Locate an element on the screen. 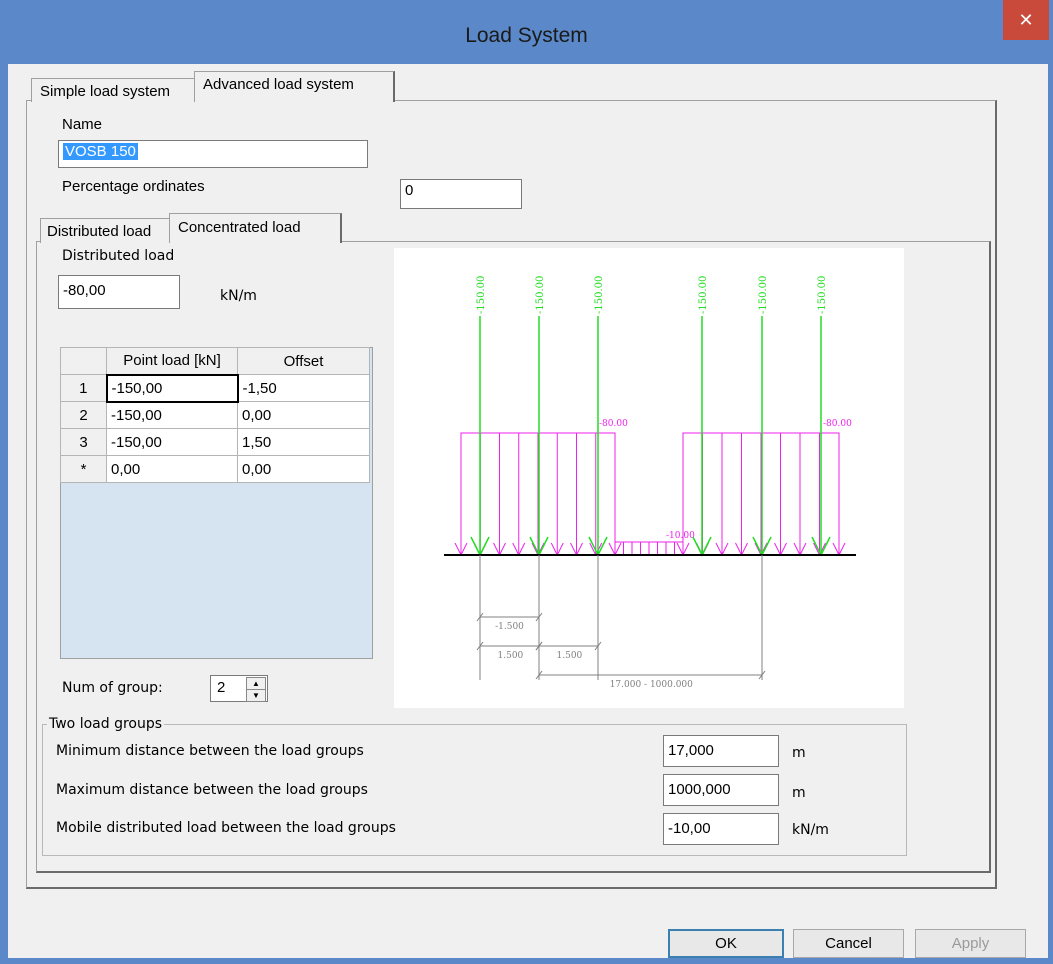 This screenshot has width=1053, height=964. tab-distributed-load: Distributed load is located at coordinates (106, 230).